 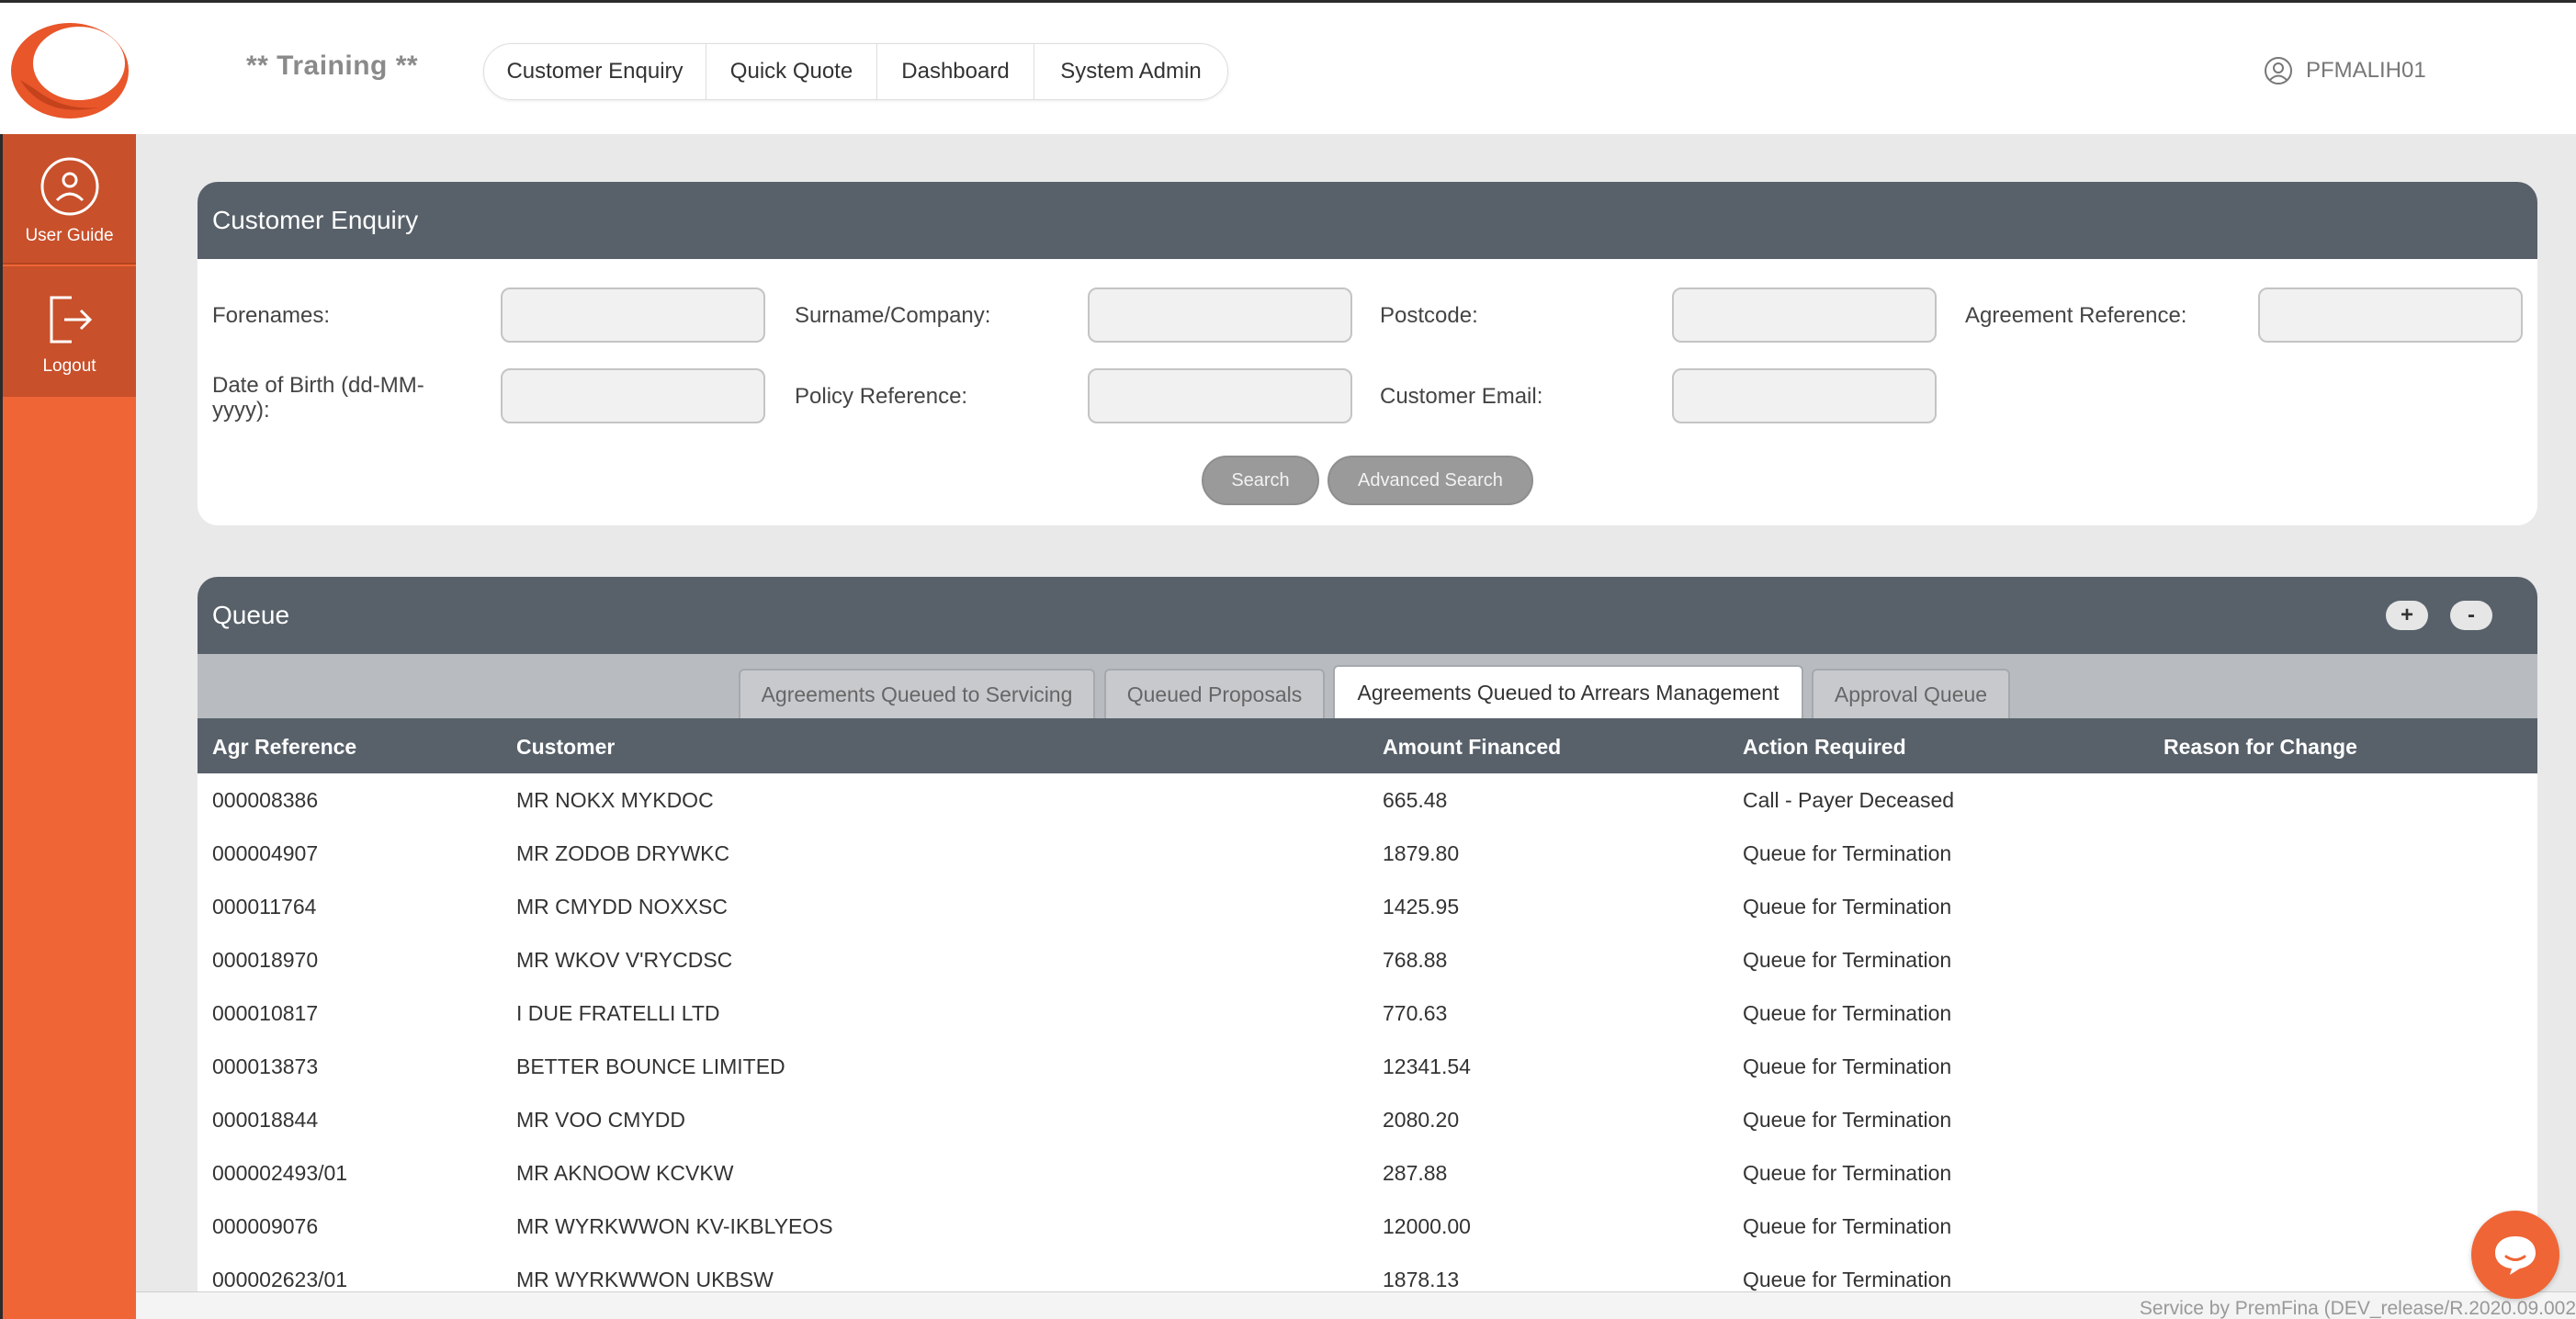 What do you see at coordinates (265, 1226) in the screenshot?
I see `cell-agr-reference: 000009076` at bounding box center [265, 1226].